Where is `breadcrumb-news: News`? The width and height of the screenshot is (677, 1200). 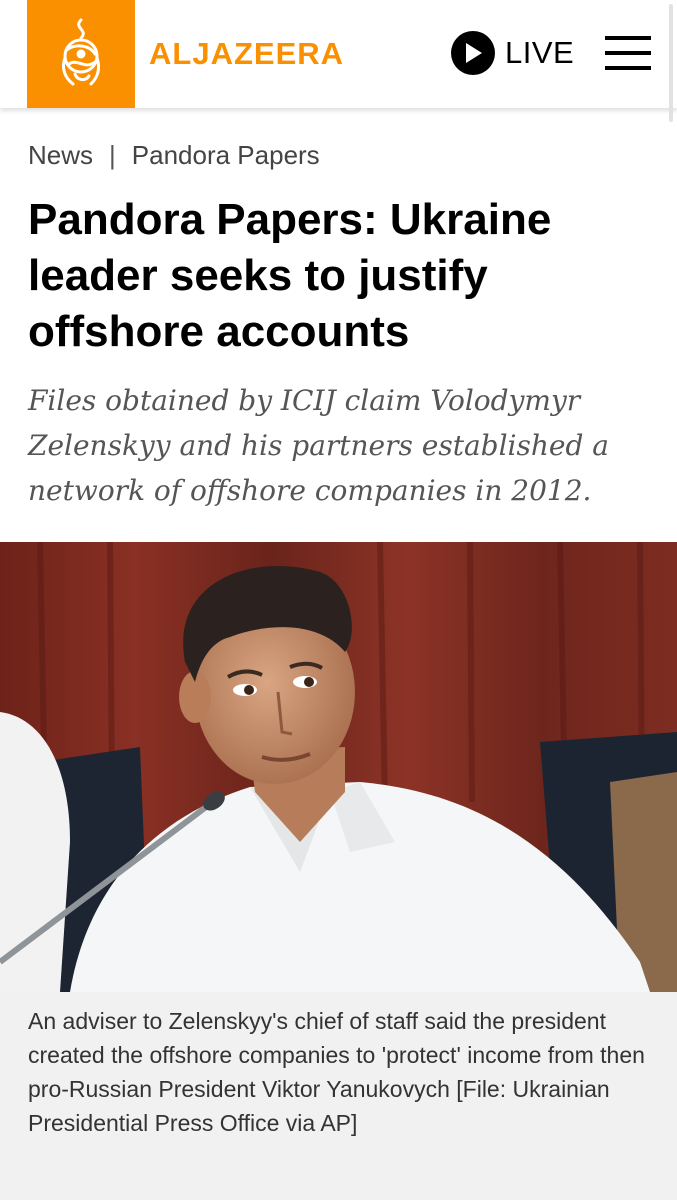
breadcrumb-news: News is located at coordinates (60, 155).